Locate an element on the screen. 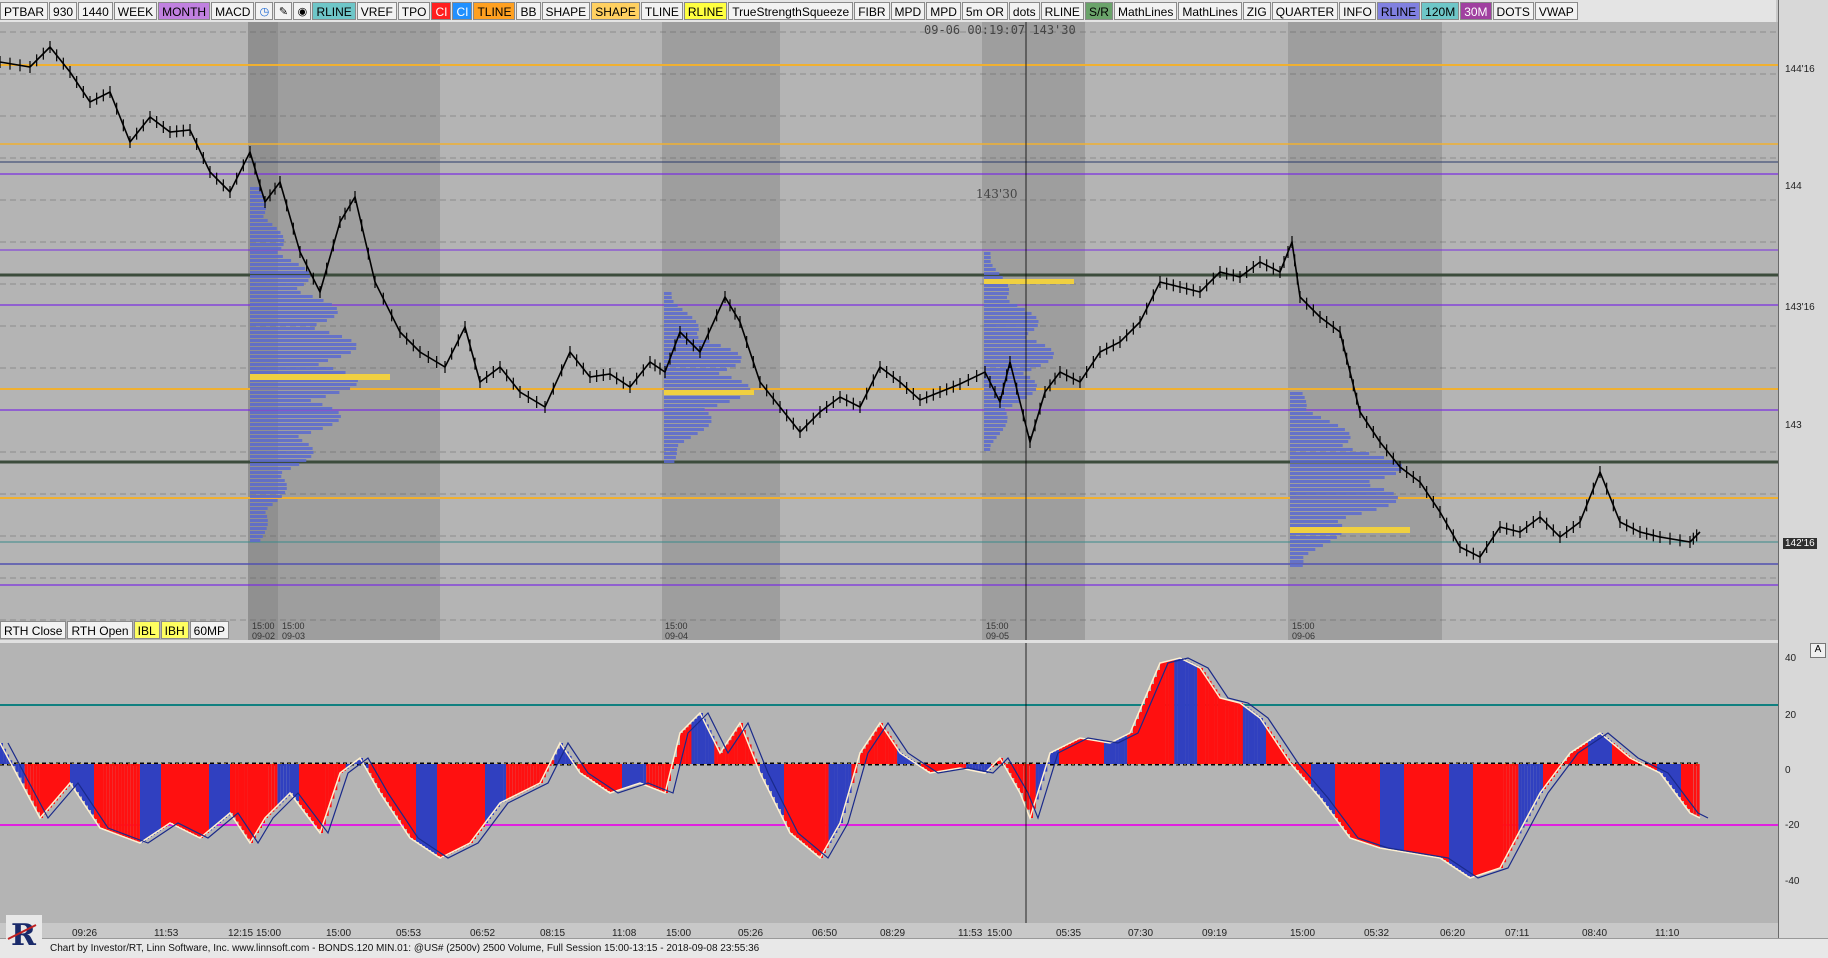  session-date: 09-06 is located at coordinates (1303, 636).